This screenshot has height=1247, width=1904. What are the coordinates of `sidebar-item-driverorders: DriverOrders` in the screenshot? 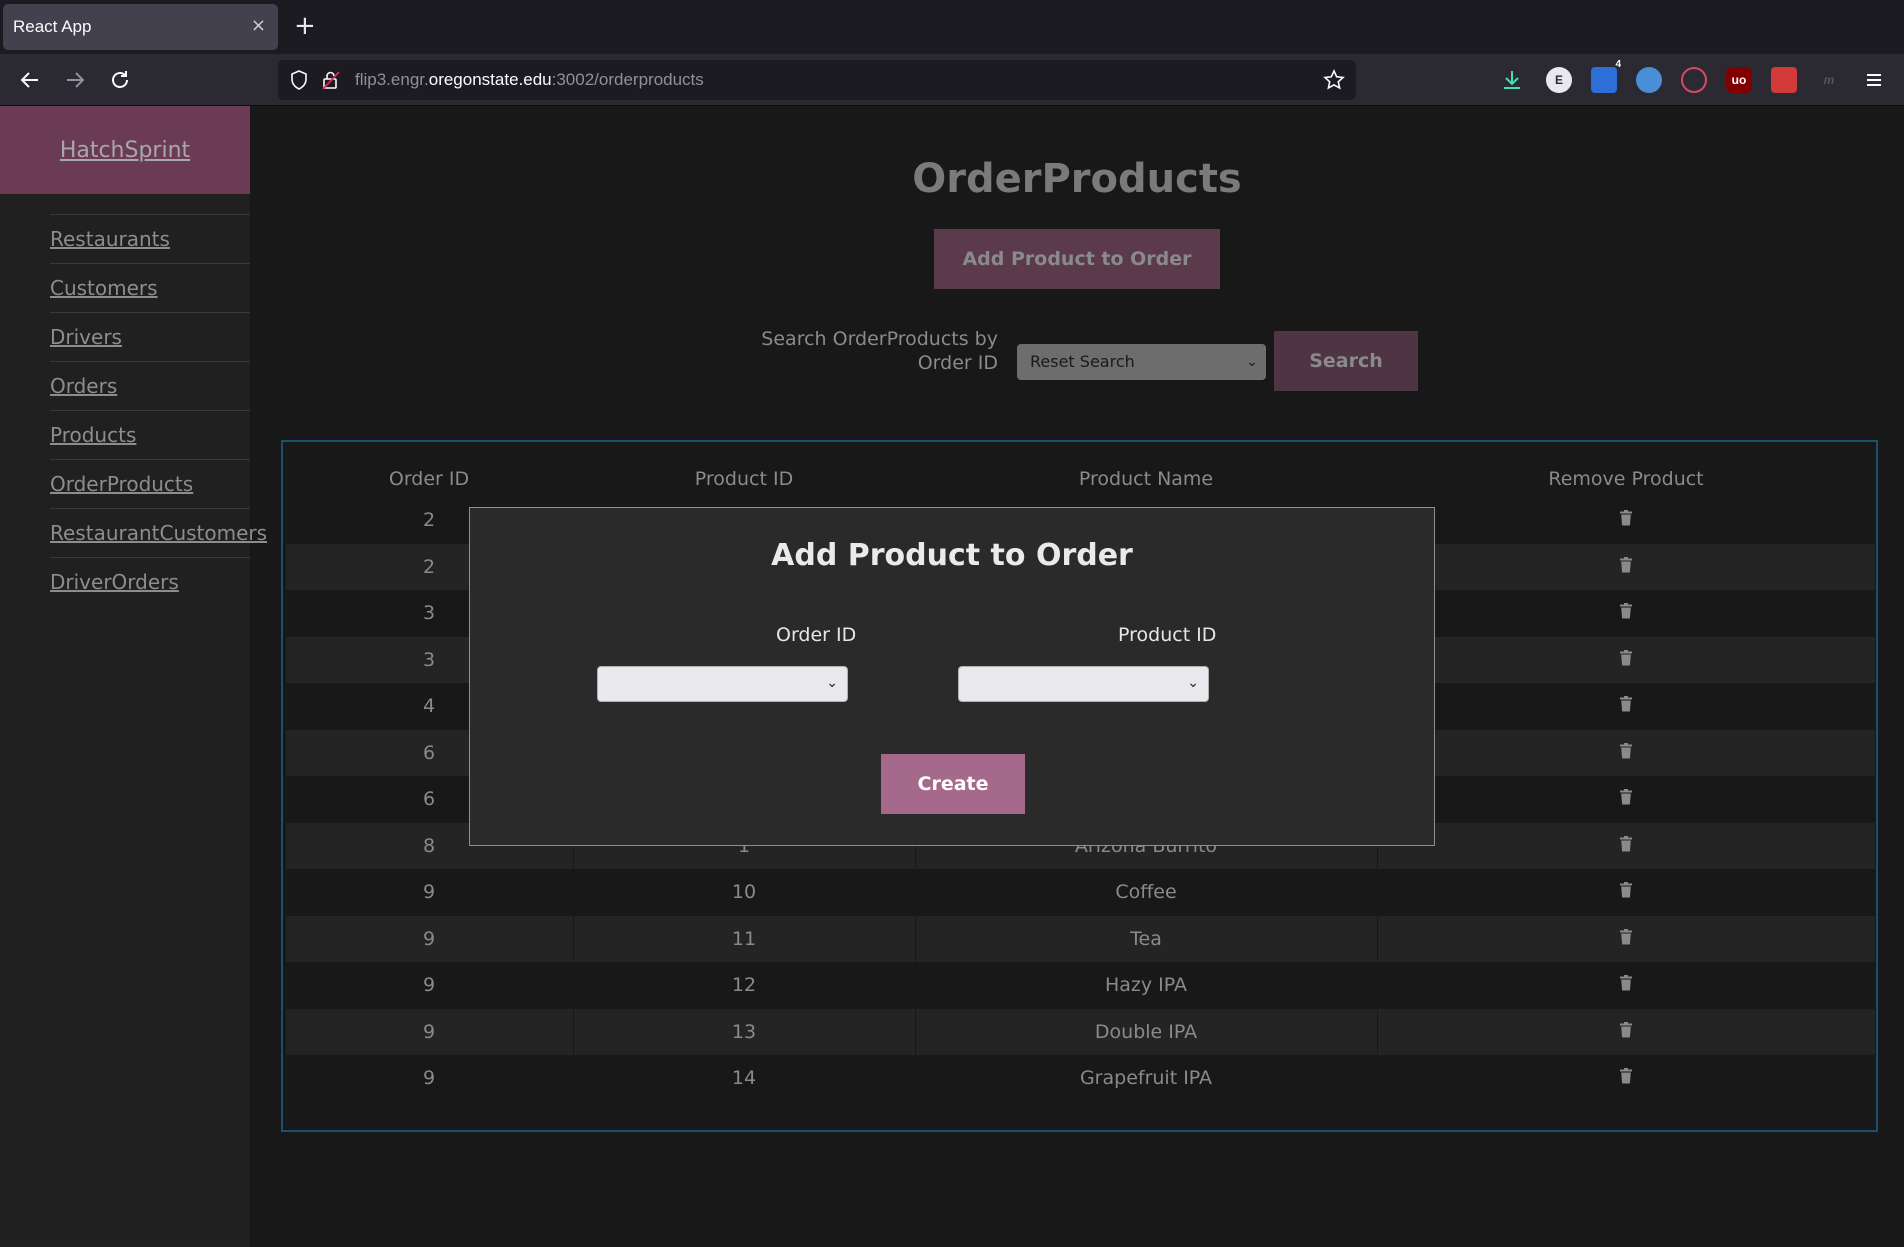 It's located at (150, 581).